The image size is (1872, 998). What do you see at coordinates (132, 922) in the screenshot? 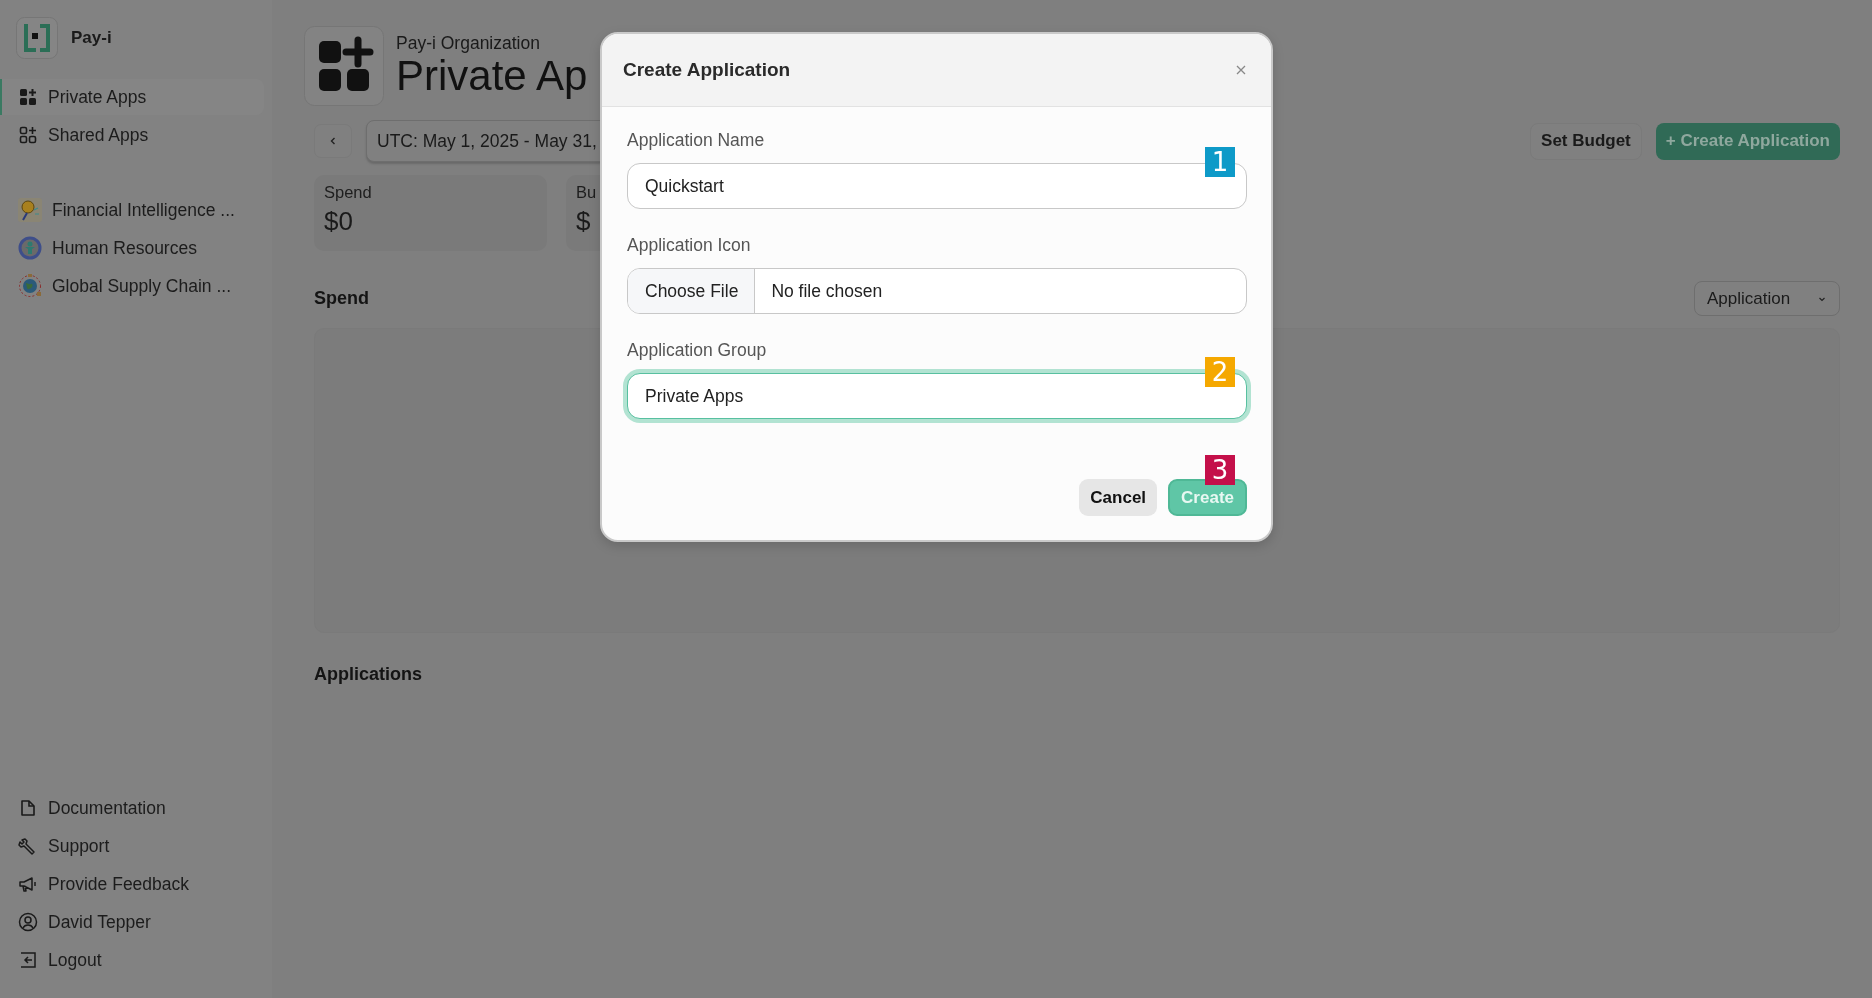
I see `sidebar-item: David Tepper` at bounding box center [132, 922].